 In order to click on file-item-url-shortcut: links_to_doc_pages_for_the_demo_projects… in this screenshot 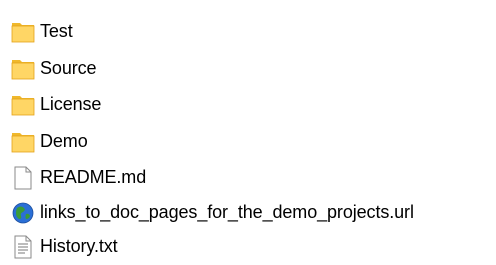, I will do `click(248, 212)`.